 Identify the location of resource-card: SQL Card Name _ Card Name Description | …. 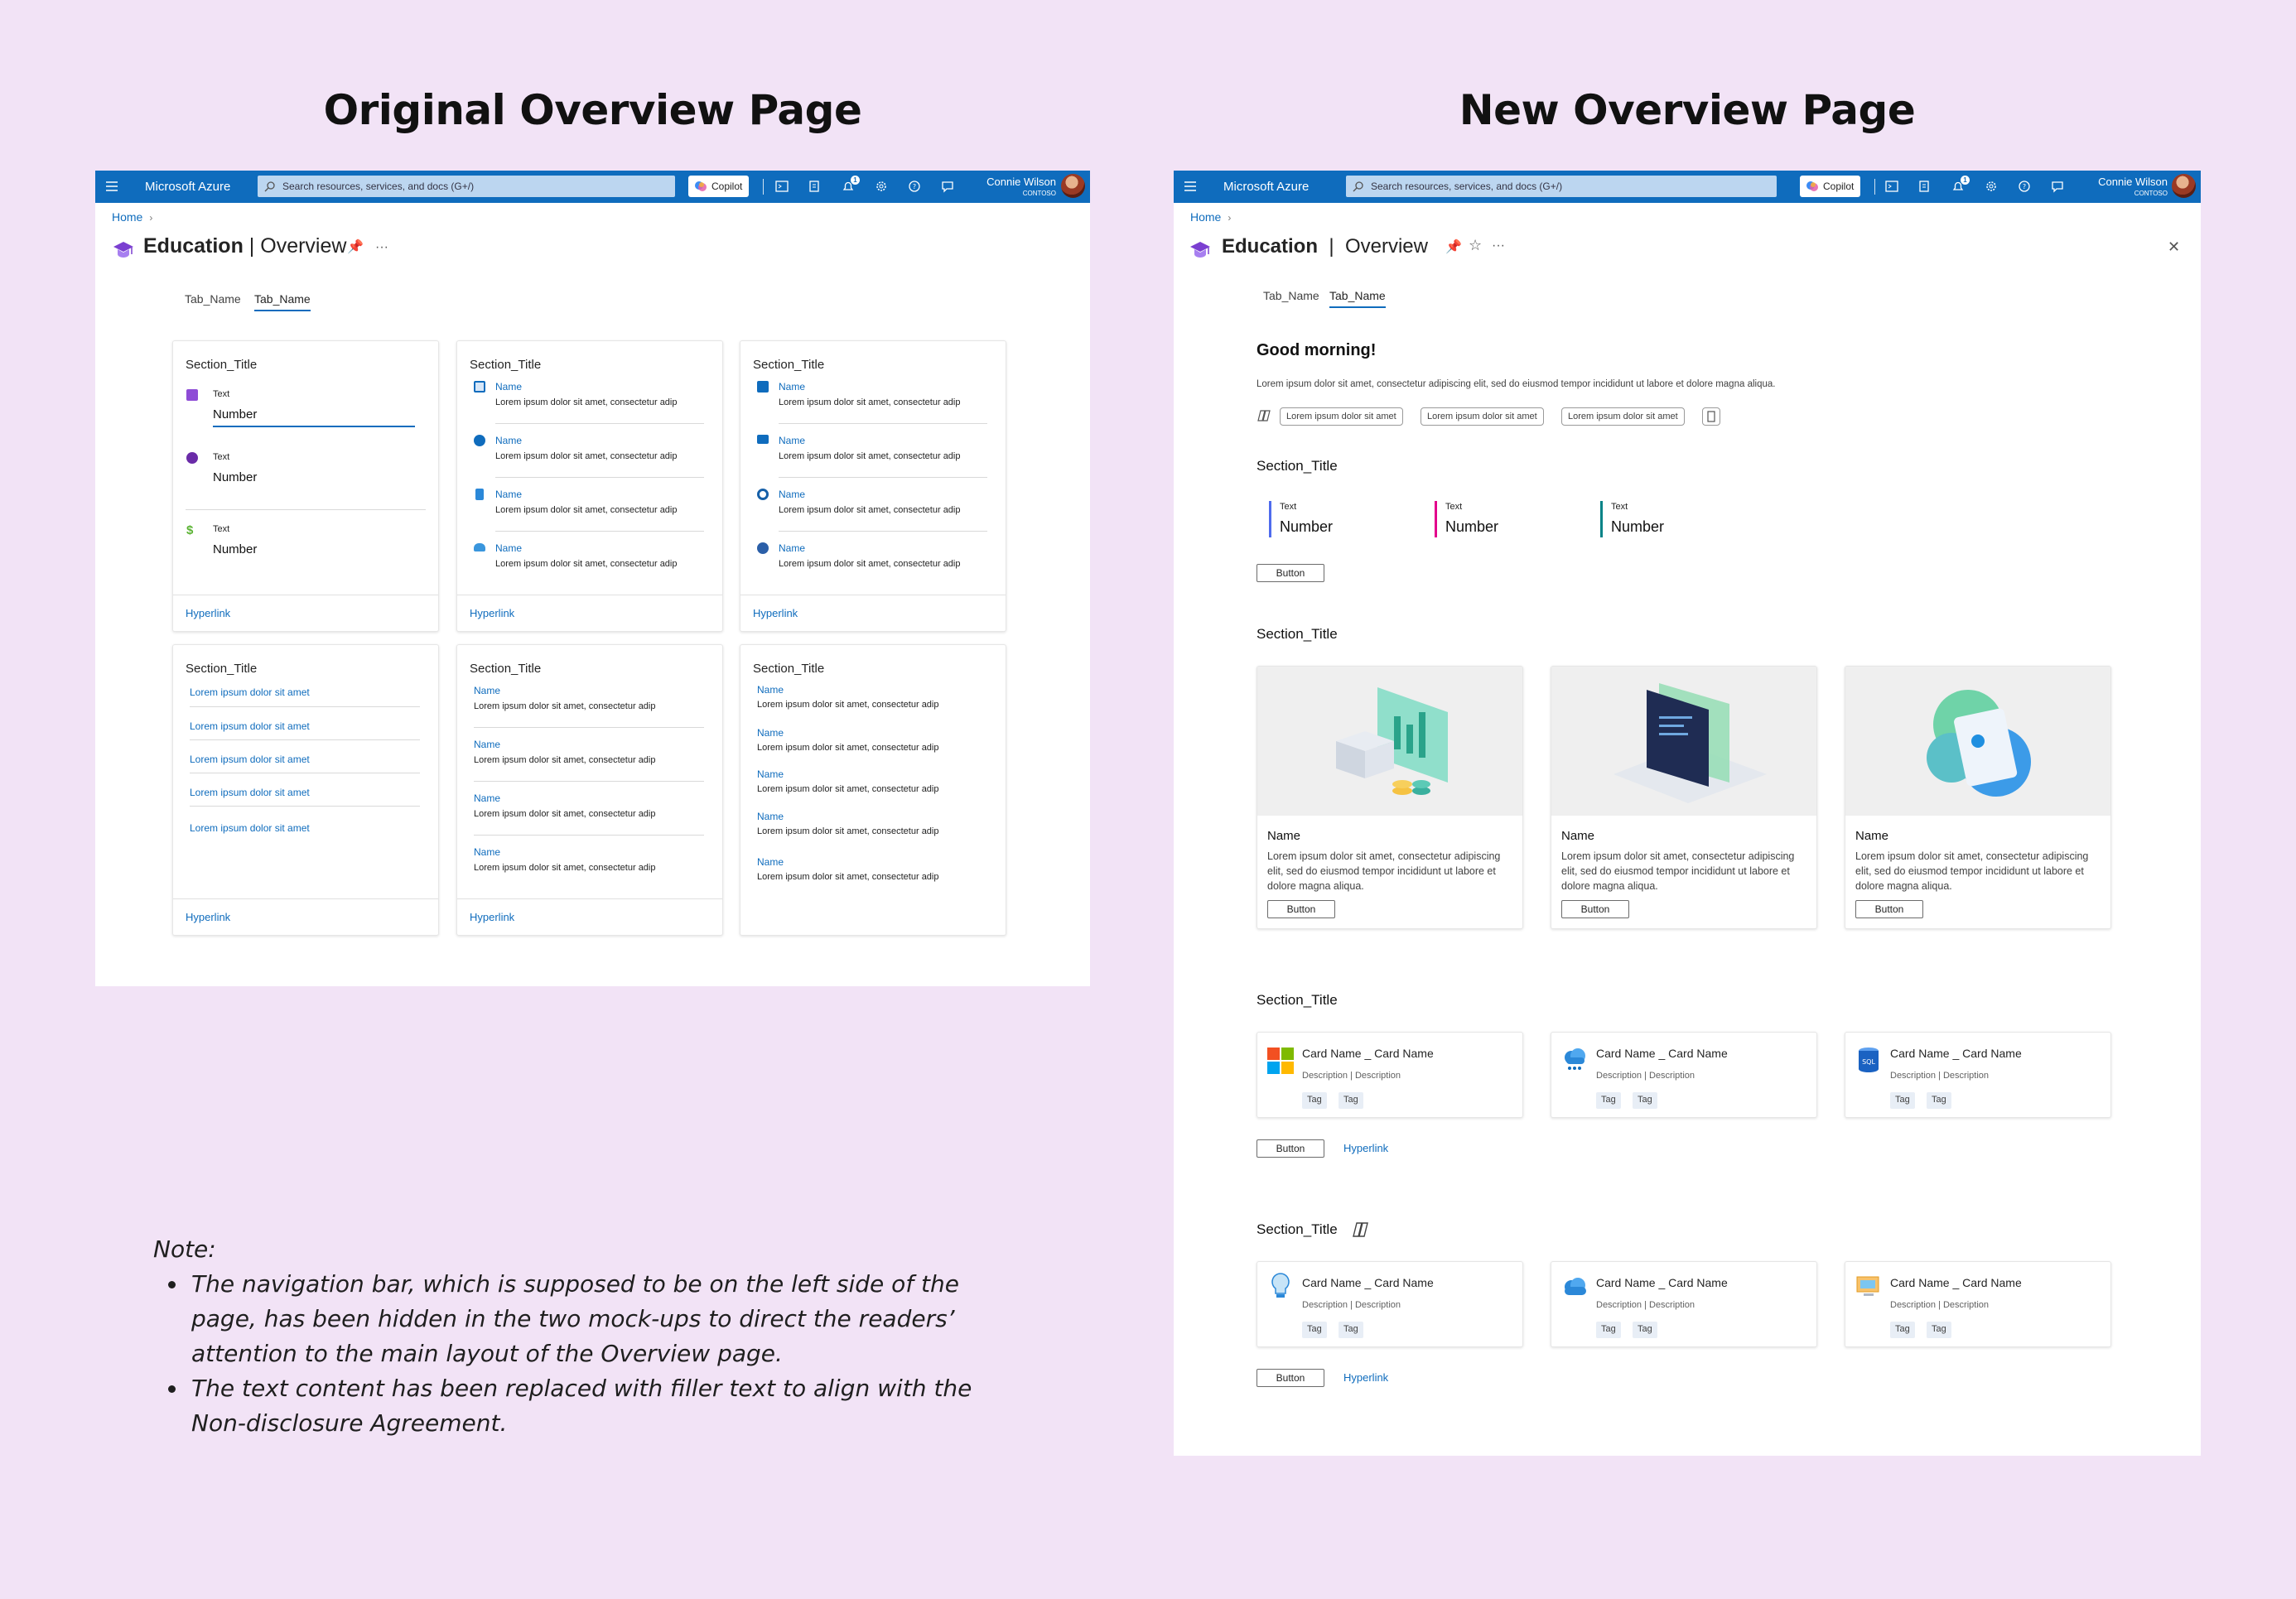
(1978, 1075).